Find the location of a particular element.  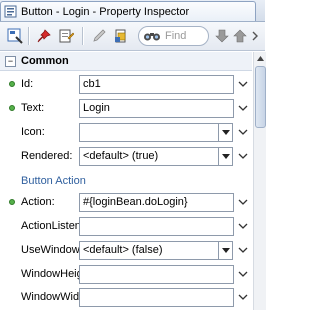

arrow-down-icon is located at coordinates (222, 36).